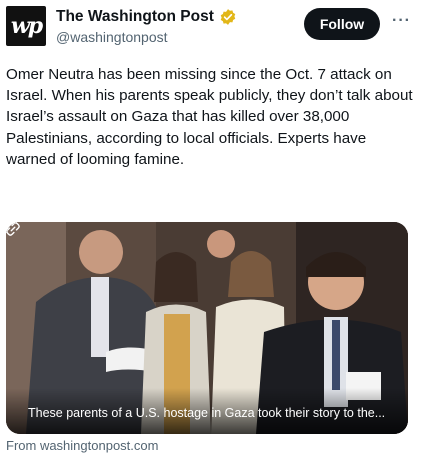 Image resolution: width=428 pixels, height=459 pixels. I want to click on account-handle: @washingtonpost, so click(112, 37).